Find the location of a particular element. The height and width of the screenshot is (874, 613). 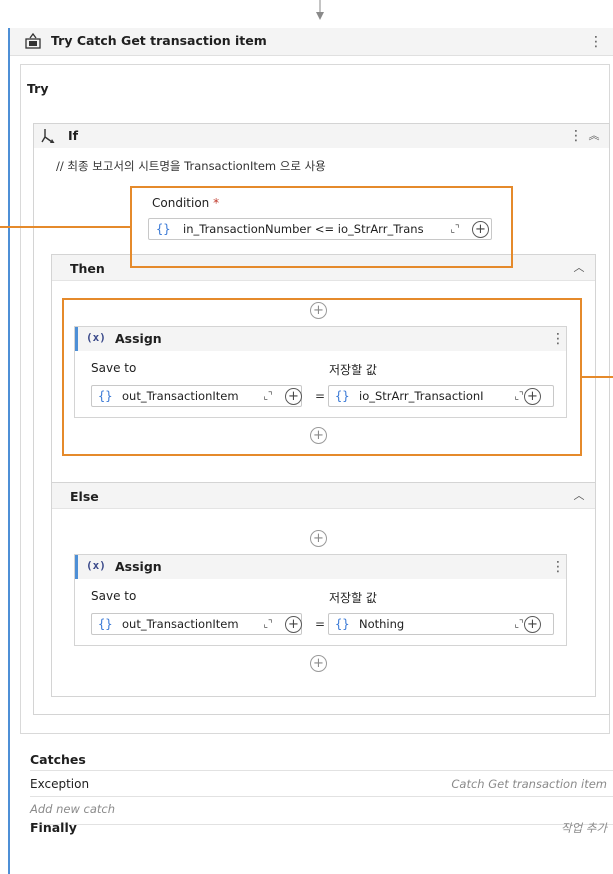

else-save-to-input: out_TransactionItem is located at coordinates (192, 624).